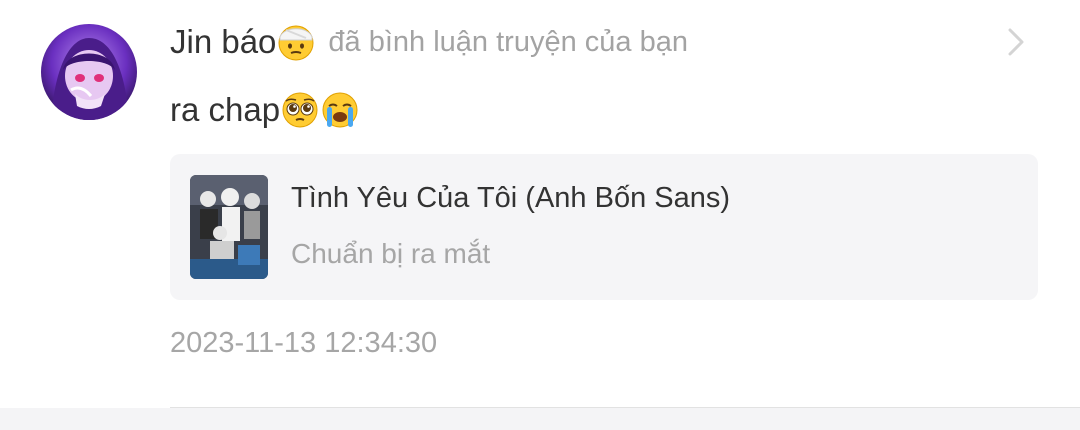 This screenshot has height=430, width=1080. What do you see at coordinates (391, 253) in the screenshot?
I see `story-status: Chuẩn bị ra mắt` at bounding box center [391, 253].